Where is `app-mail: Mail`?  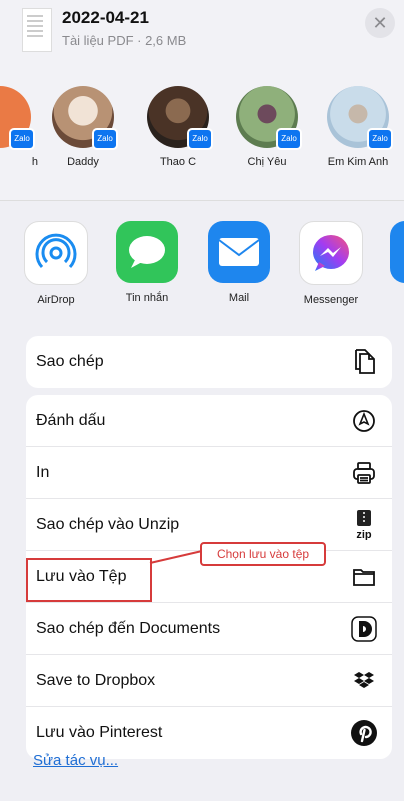 app-mail: Mail is located at coordinates (239, 262).